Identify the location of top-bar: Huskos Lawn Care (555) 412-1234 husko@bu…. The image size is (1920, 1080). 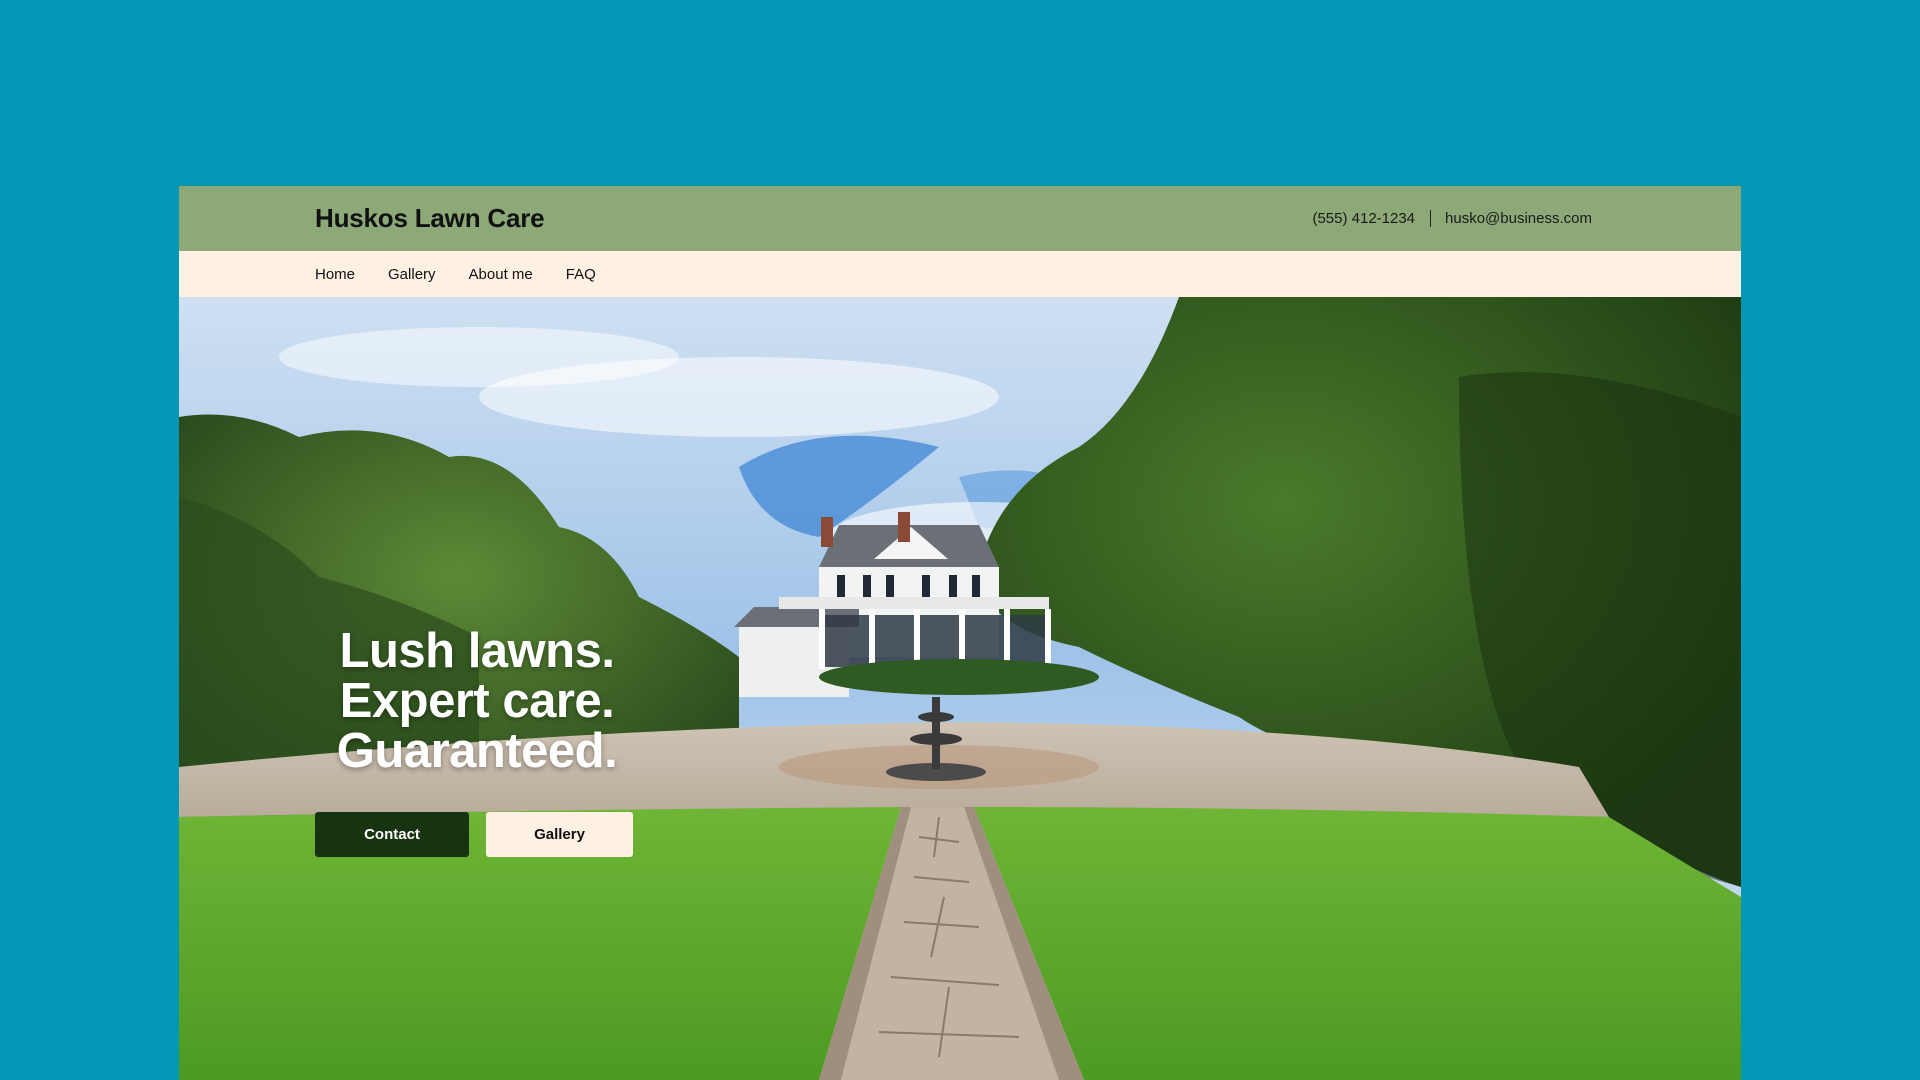
(960, 218).